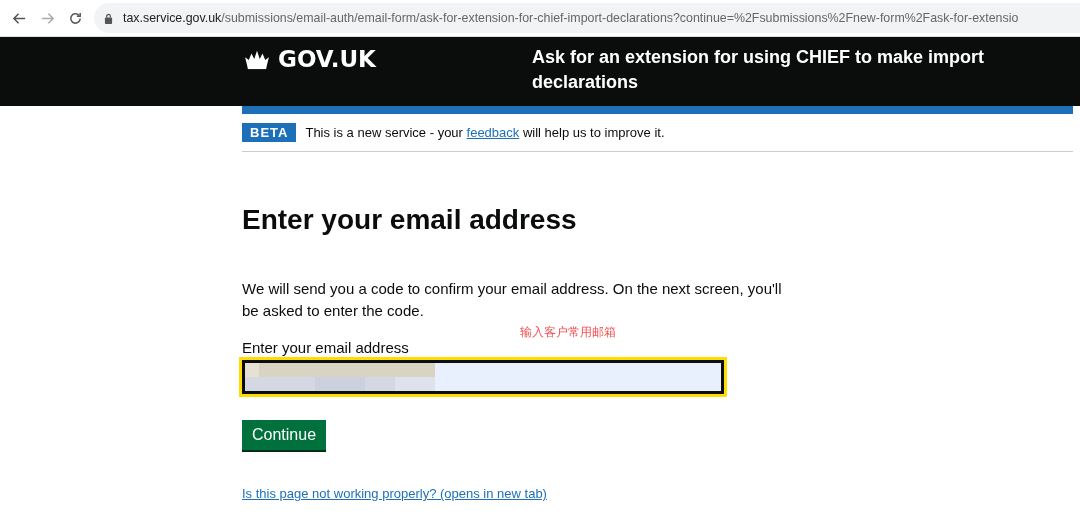  I want to click on phase-tag: BETA, so click(269, 132).